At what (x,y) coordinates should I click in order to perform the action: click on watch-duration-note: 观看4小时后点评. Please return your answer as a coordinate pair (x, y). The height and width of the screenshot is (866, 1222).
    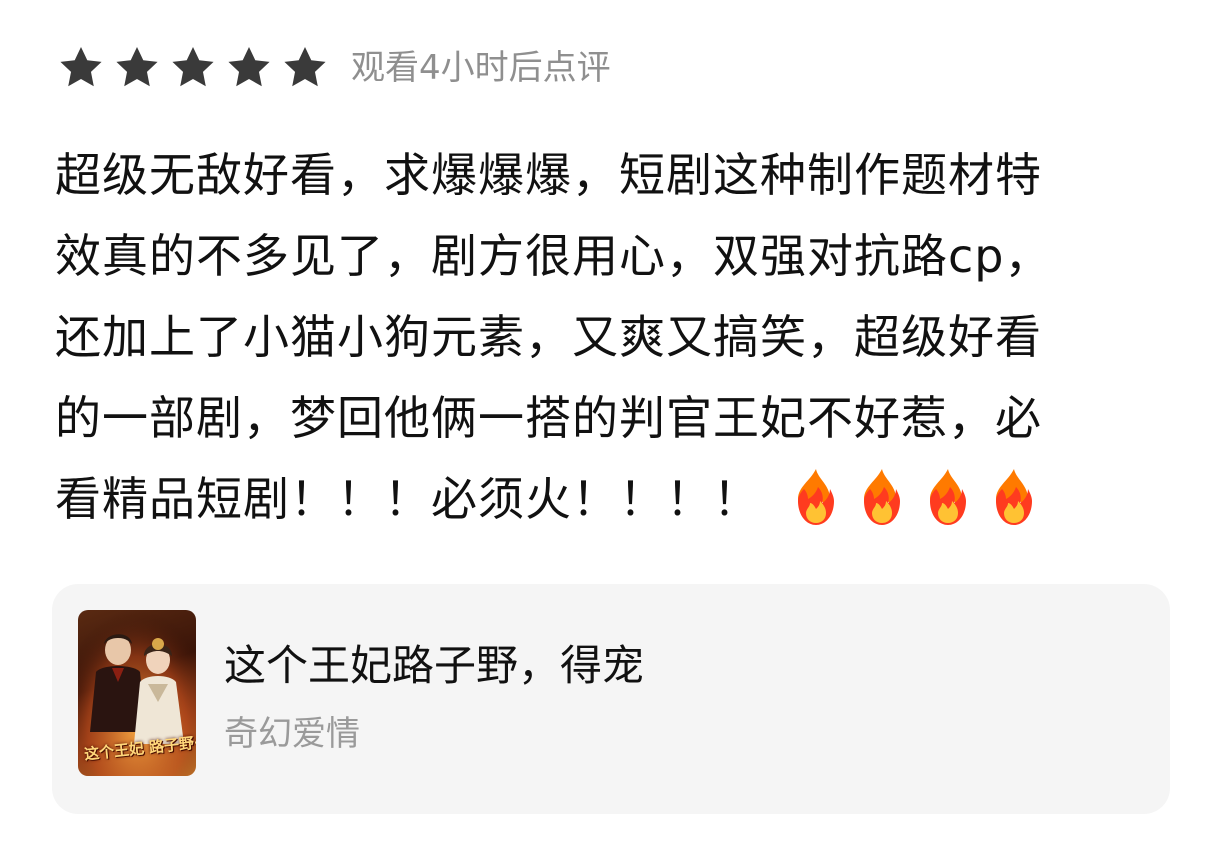
    Looking at the image, I should click on (481, 68).